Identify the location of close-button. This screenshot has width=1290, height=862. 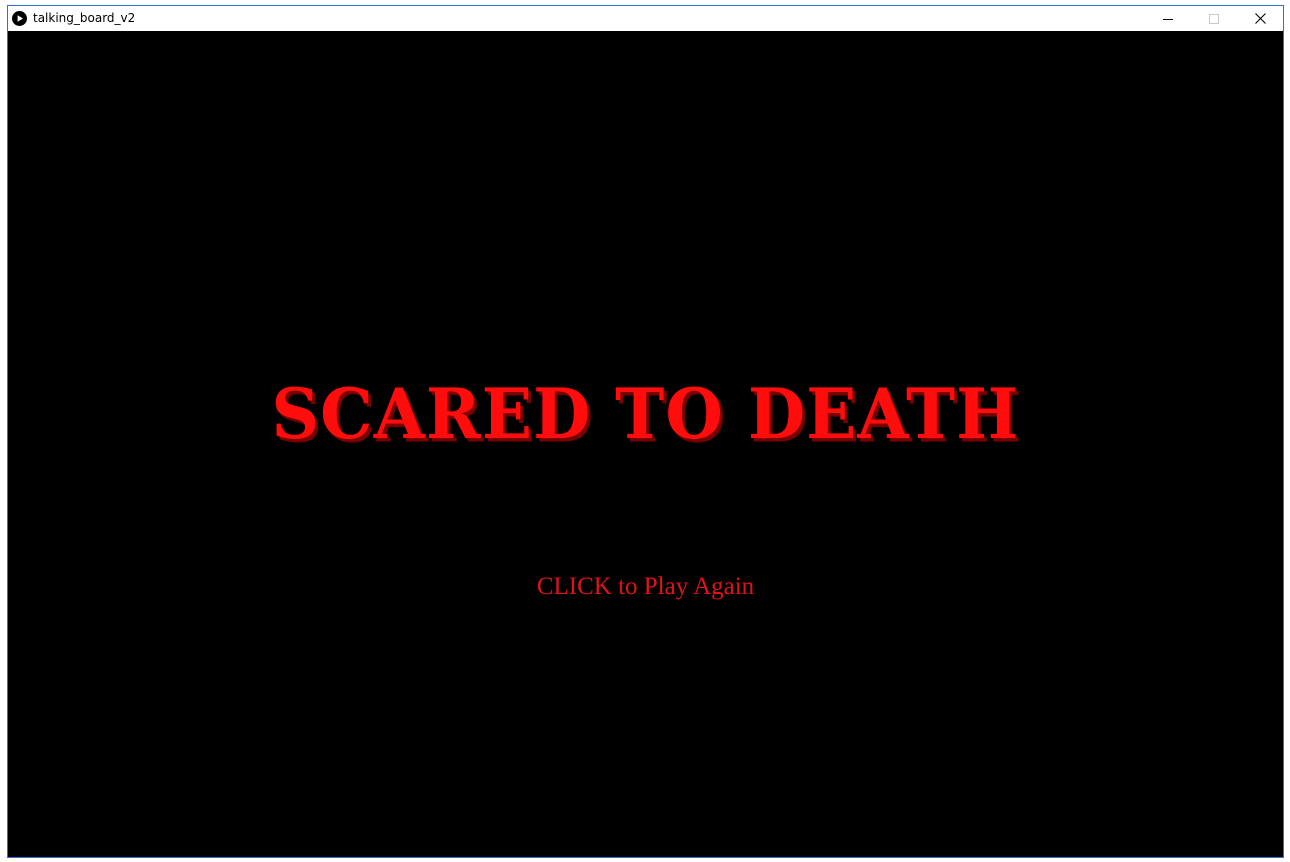
(1260, 18).